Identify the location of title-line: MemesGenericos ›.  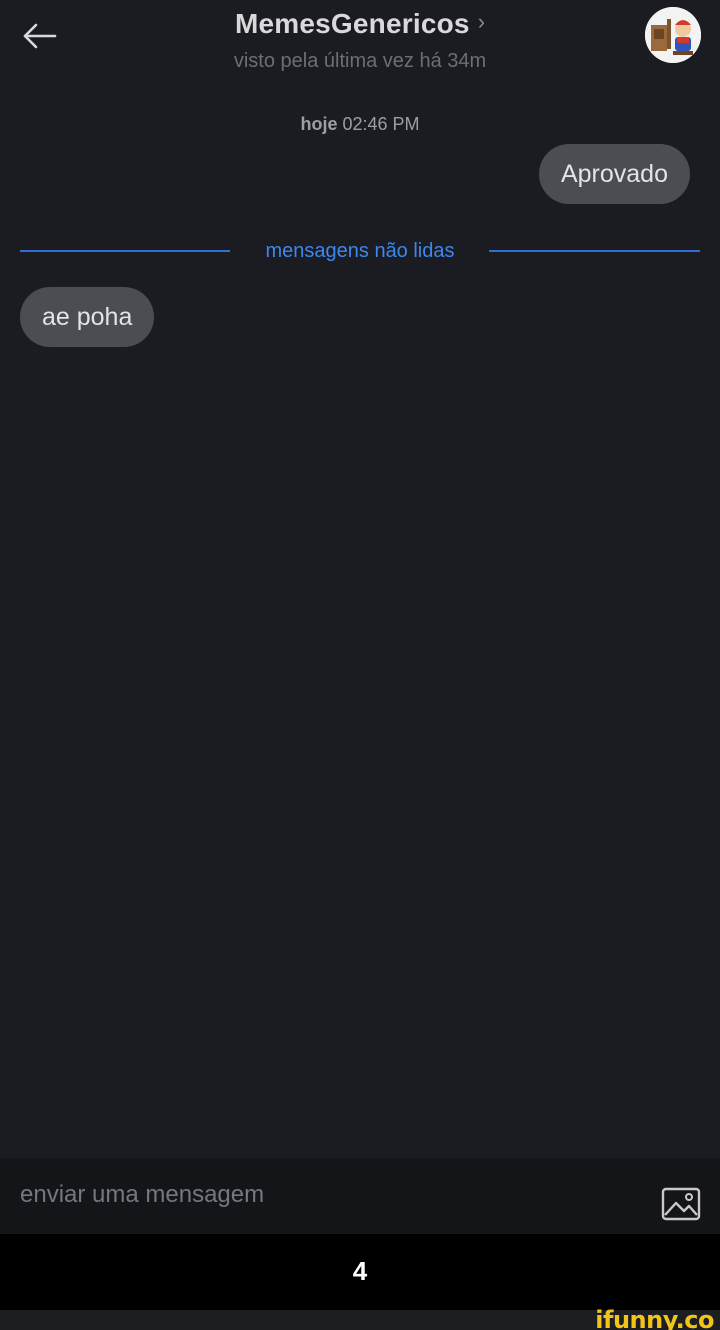
(360, 24).